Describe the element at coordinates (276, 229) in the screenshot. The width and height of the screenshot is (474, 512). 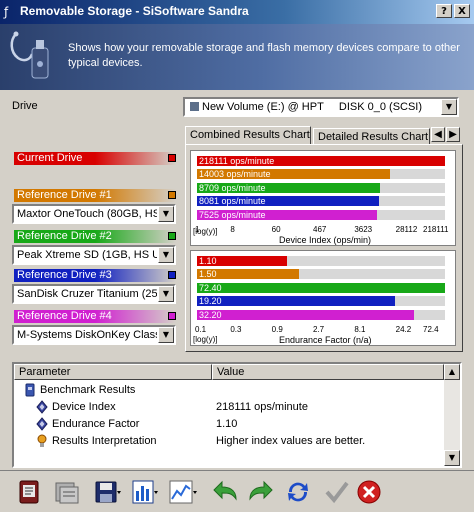
I see `x-tick-label: 60` at that location.